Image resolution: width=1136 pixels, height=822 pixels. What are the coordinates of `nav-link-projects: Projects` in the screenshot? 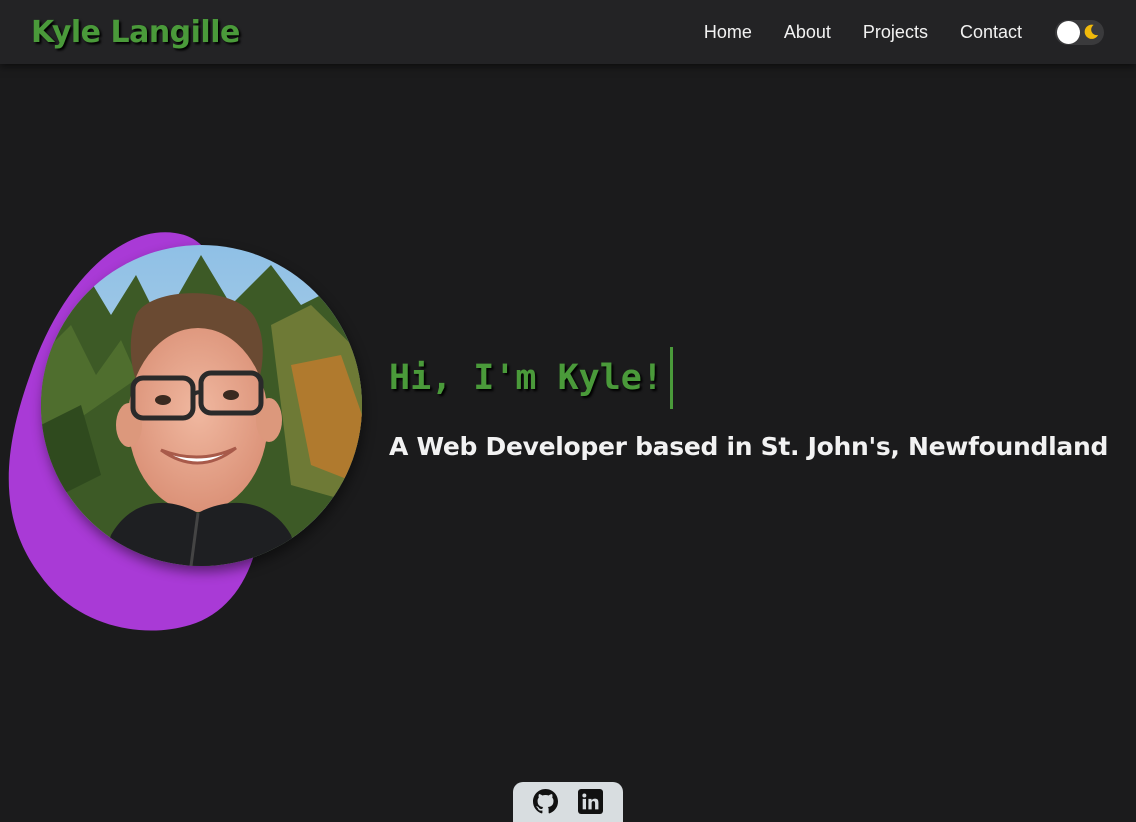 It's located at (895, 32).